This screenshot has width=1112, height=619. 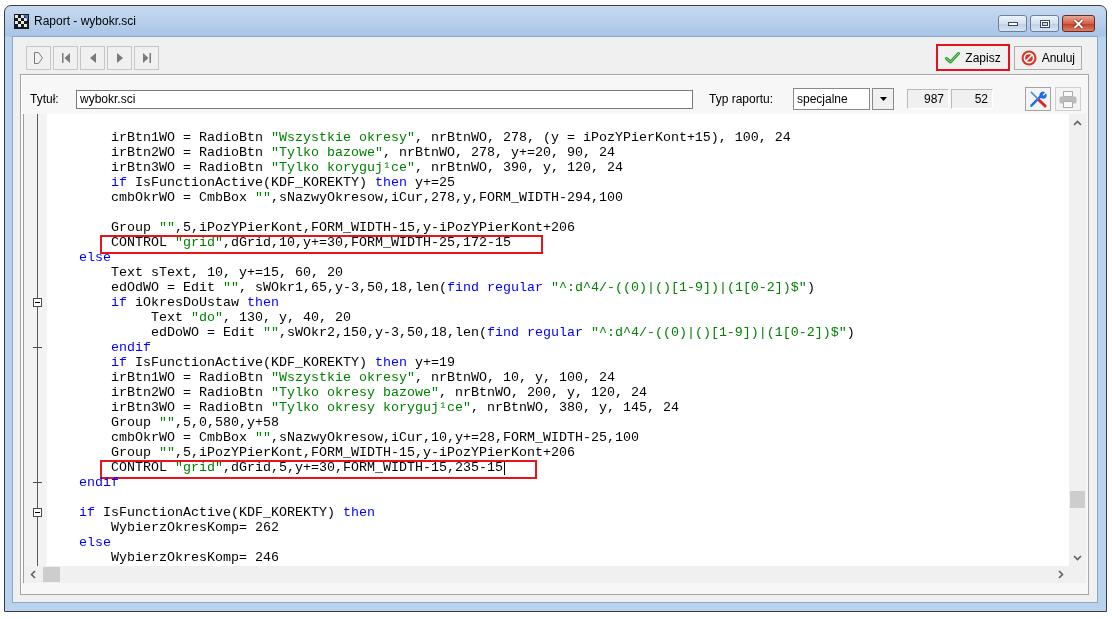 What do you see at coordinates (195, 557) in the screenshot?
I see `code-line: WybierzOkresKomp= 246` at bounding box center [195, 557].